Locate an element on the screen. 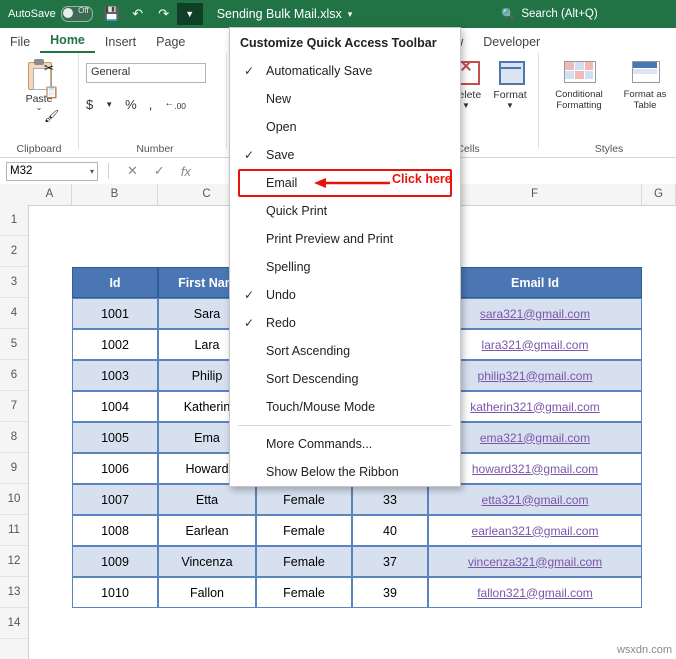 The width and height of the screenshot is (676, 659). document-title-caret-icon: ▾ is located at coordinates (350, 14).